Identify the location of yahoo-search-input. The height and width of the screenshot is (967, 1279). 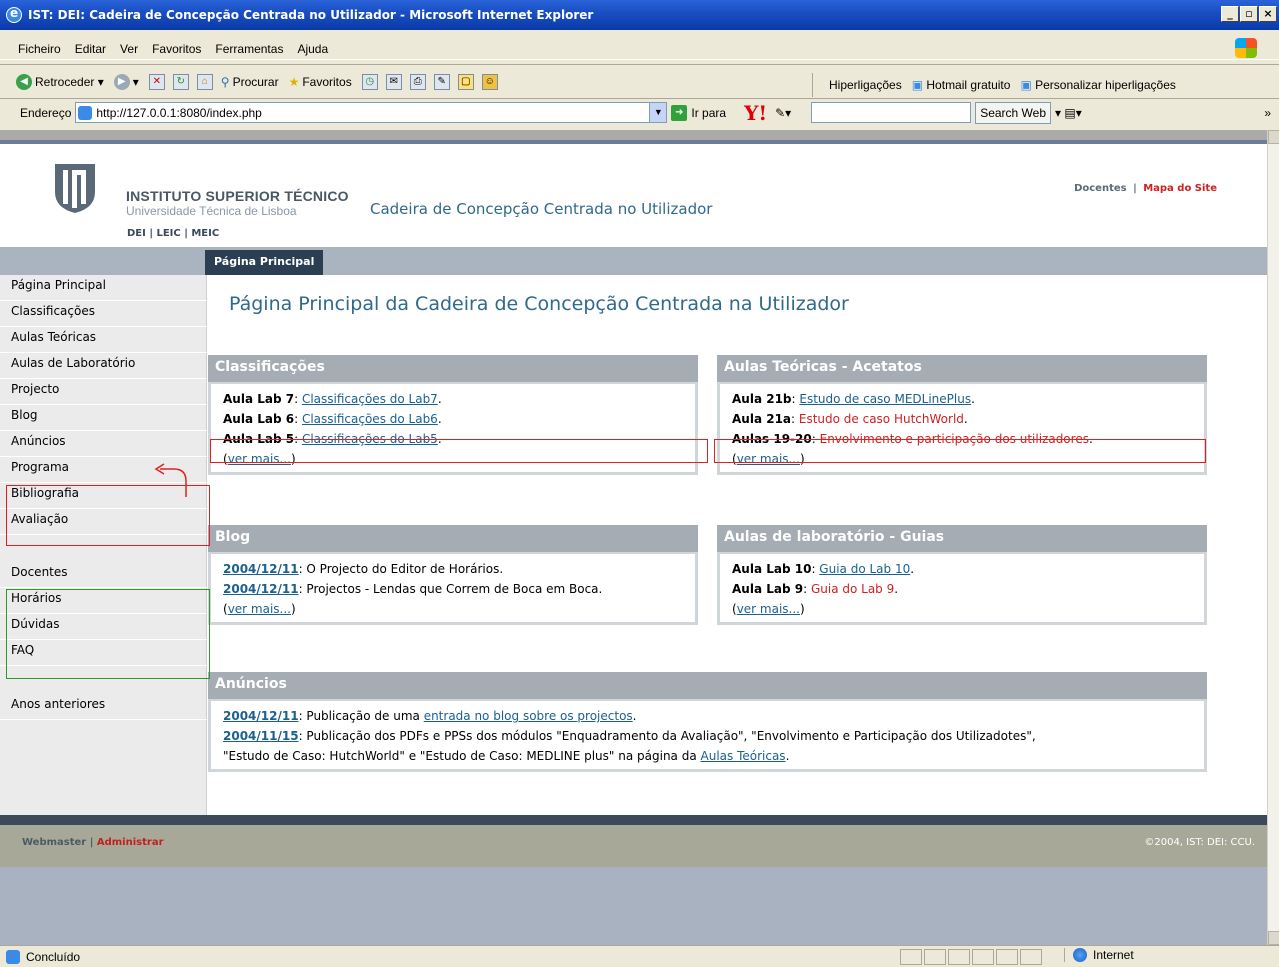
(891, 112).